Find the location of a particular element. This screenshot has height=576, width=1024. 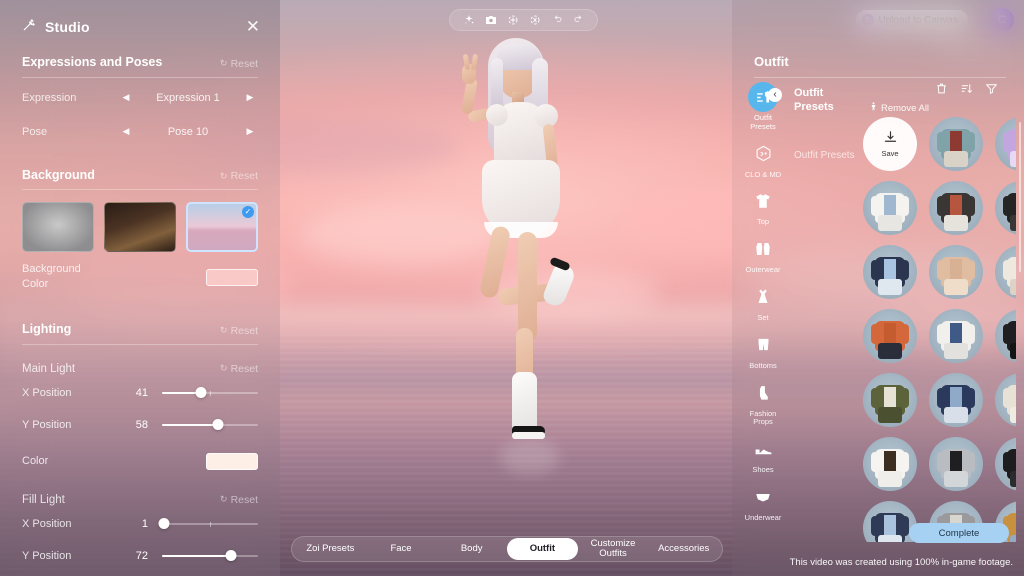

expressions-reset-button: ↺ Reset is located at coordinates (239, 64).